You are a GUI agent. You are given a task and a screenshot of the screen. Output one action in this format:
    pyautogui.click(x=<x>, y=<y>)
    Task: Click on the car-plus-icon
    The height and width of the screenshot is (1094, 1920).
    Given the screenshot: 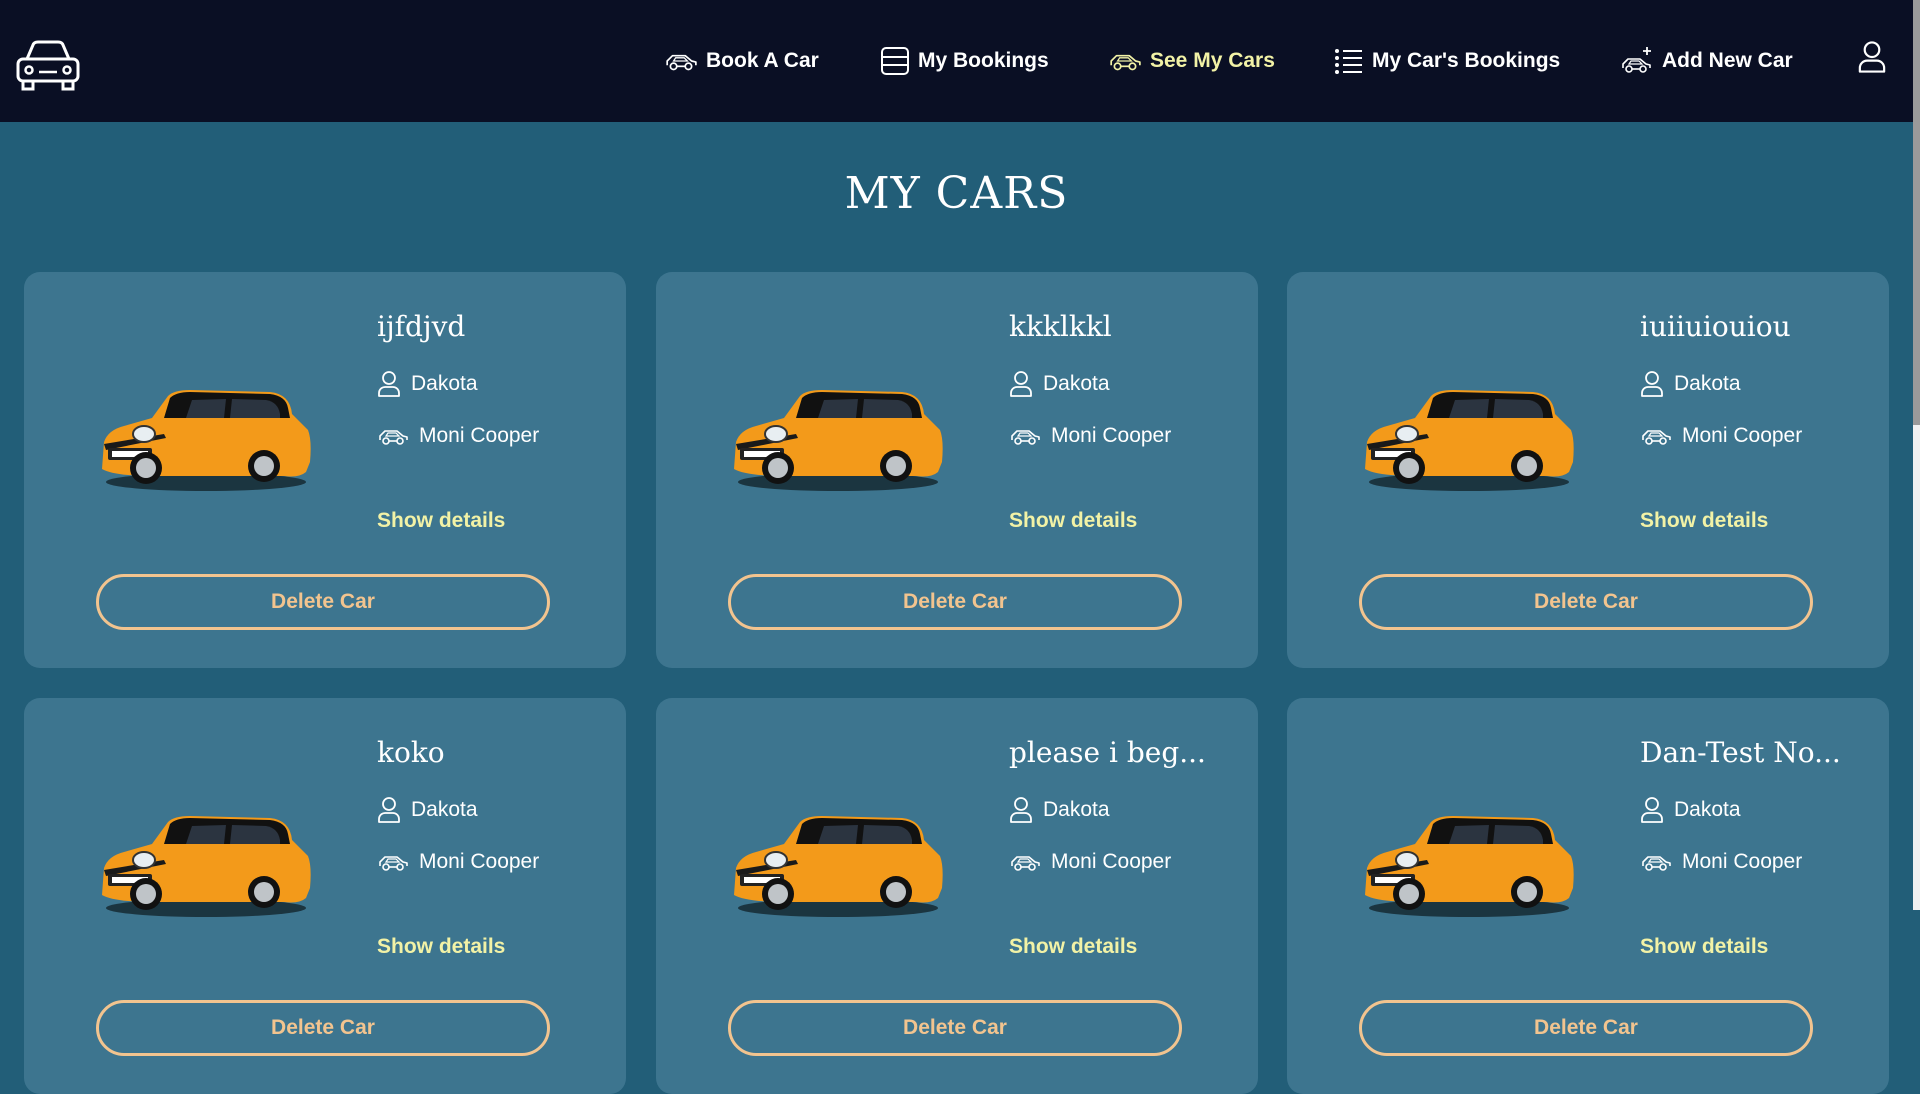 What is the action you would take?
    pyautogui.click(x=1636, y=60)
    